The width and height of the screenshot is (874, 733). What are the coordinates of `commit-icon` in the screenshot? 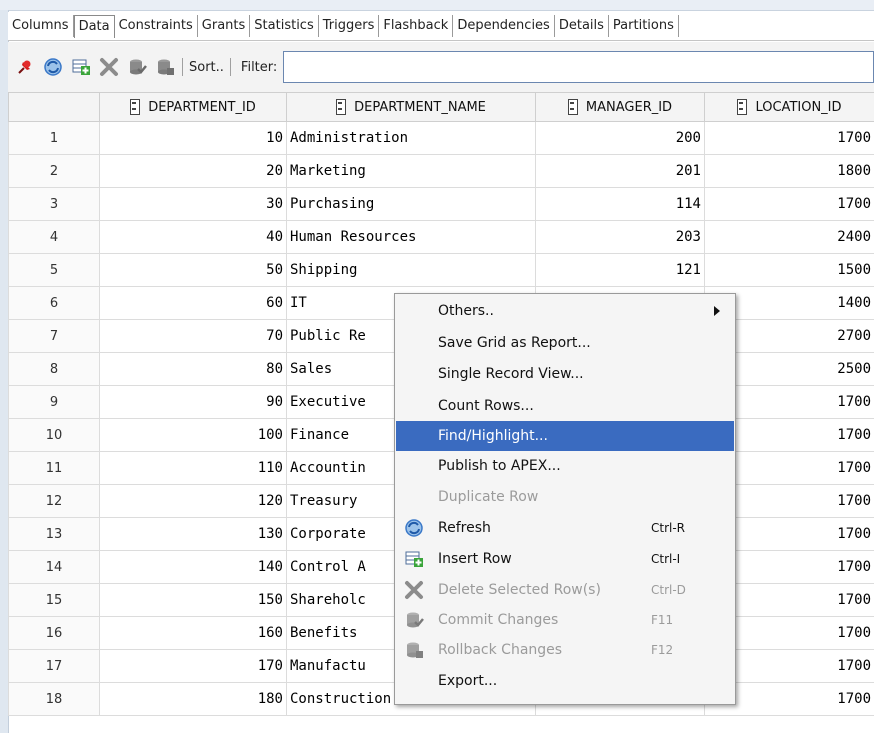 It's located at (137, 67).